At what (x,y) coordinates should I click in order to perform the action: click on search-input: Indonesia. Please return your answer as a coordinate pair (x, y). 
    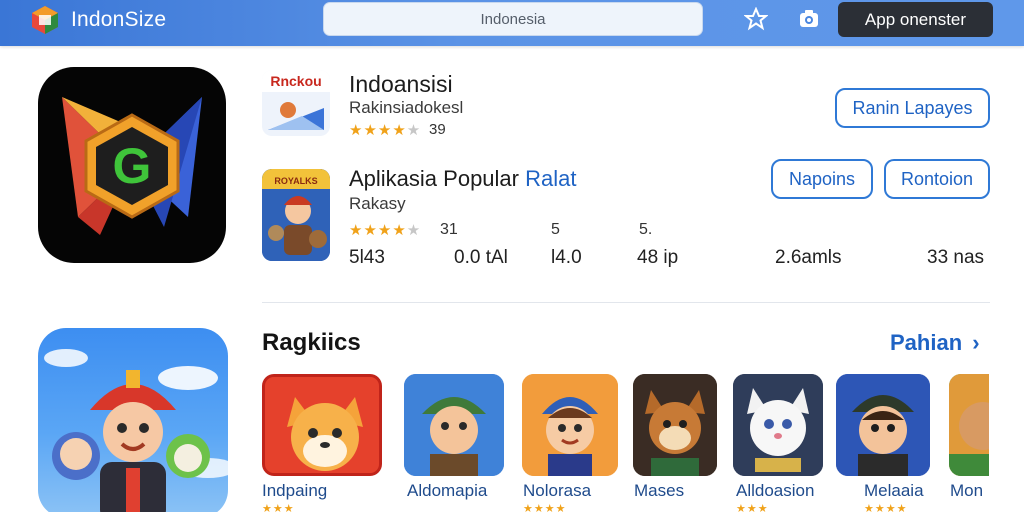
    Looking at the image, I should click on (513, 19).